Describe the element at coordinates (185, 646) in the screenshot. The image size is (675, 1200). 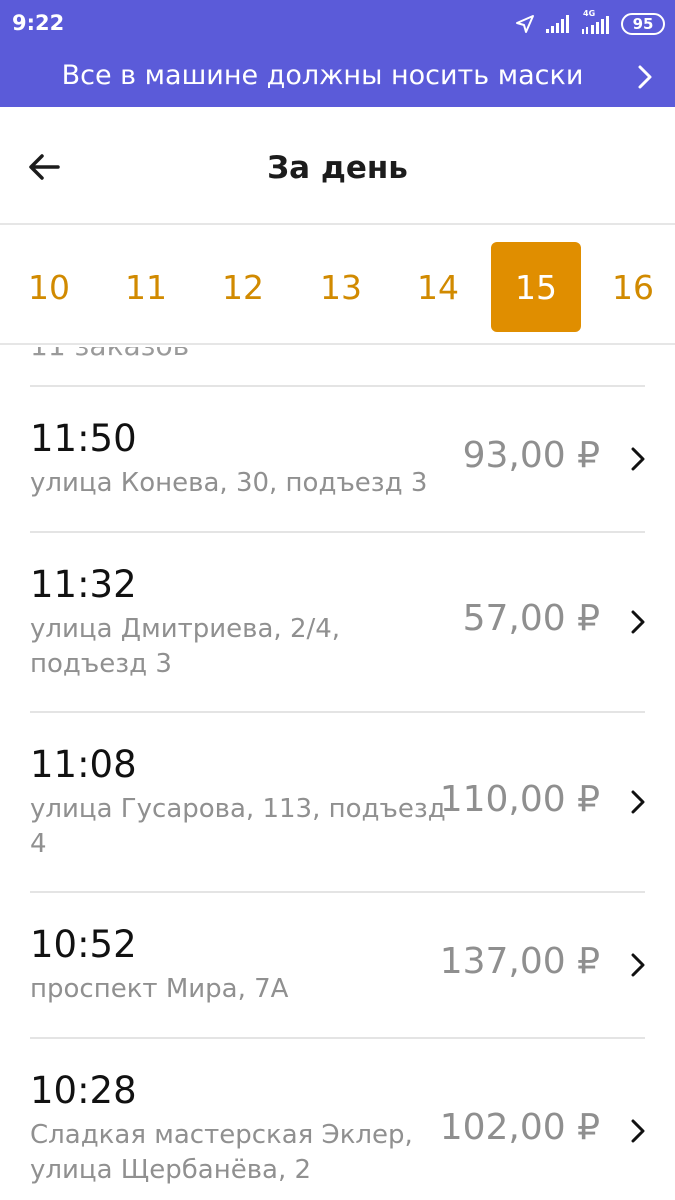
I see `order-address: улица Дмитриева, 2/4, подъезд 3` at that location.